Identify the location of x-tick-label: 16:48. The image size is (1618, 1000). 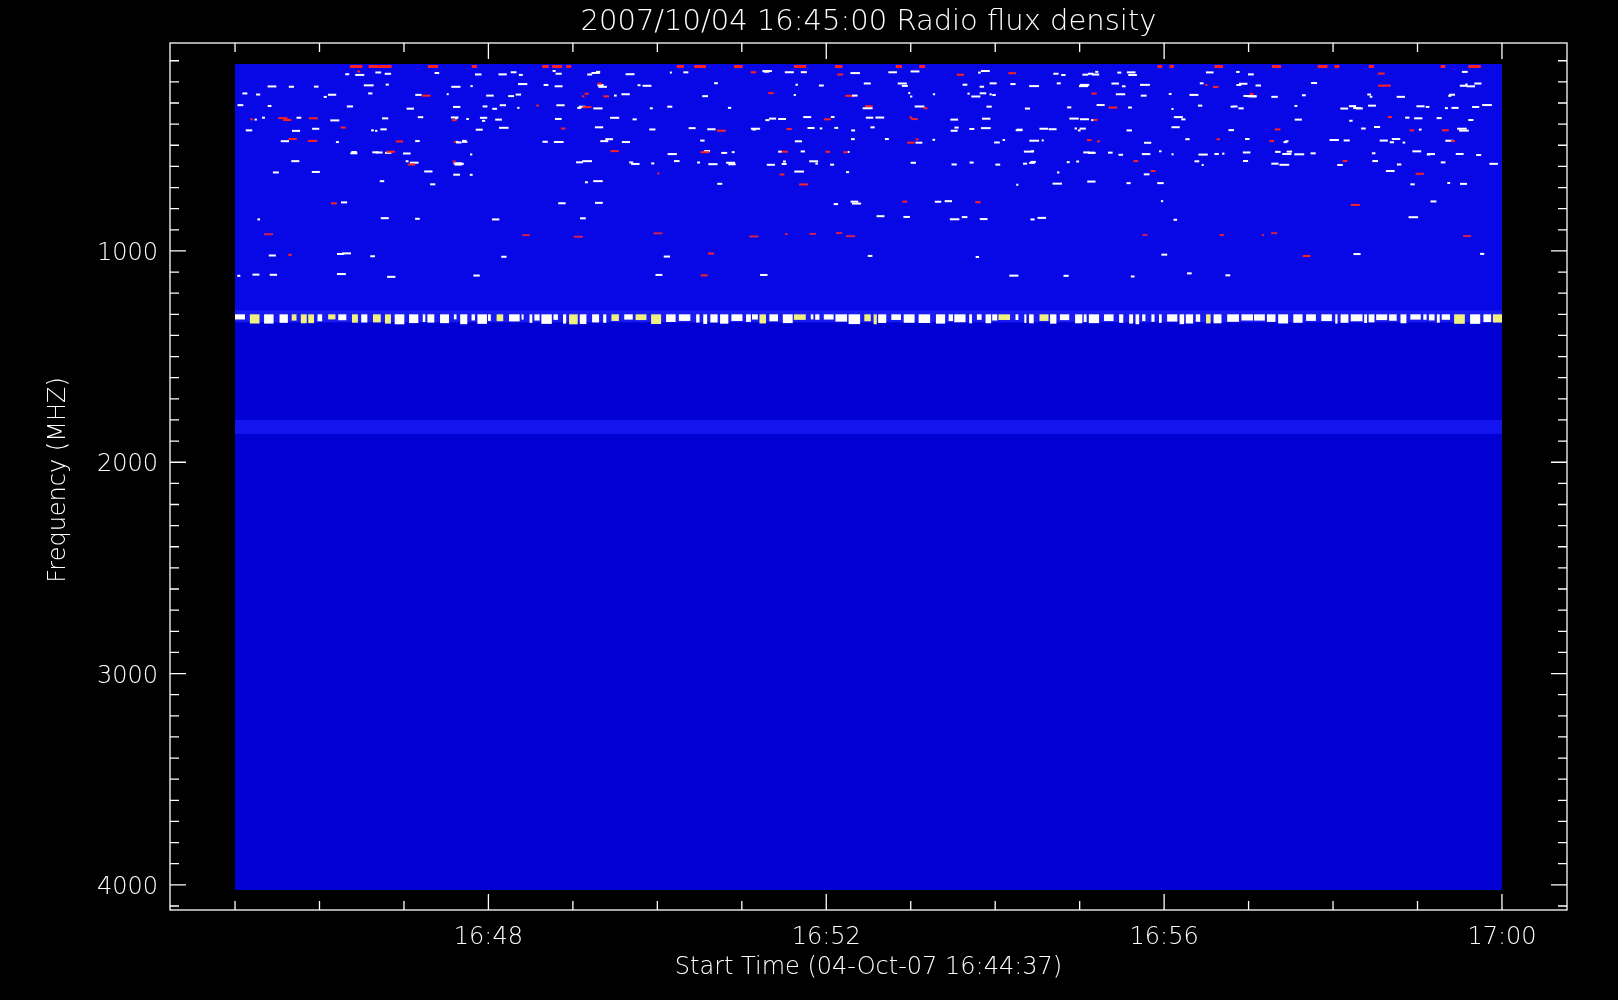
(488, 936).